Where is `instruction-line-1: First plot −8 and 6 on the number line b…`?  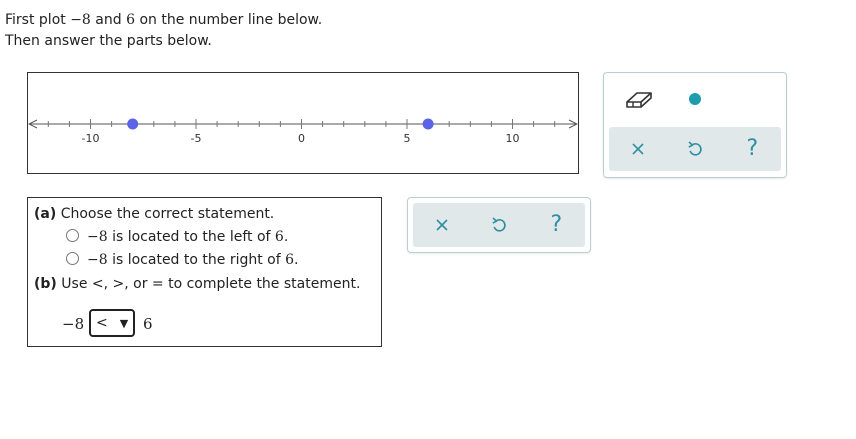
instruction-line-1: First plot −8 and 6 on the number line b… is located at coordinates (163, 20).